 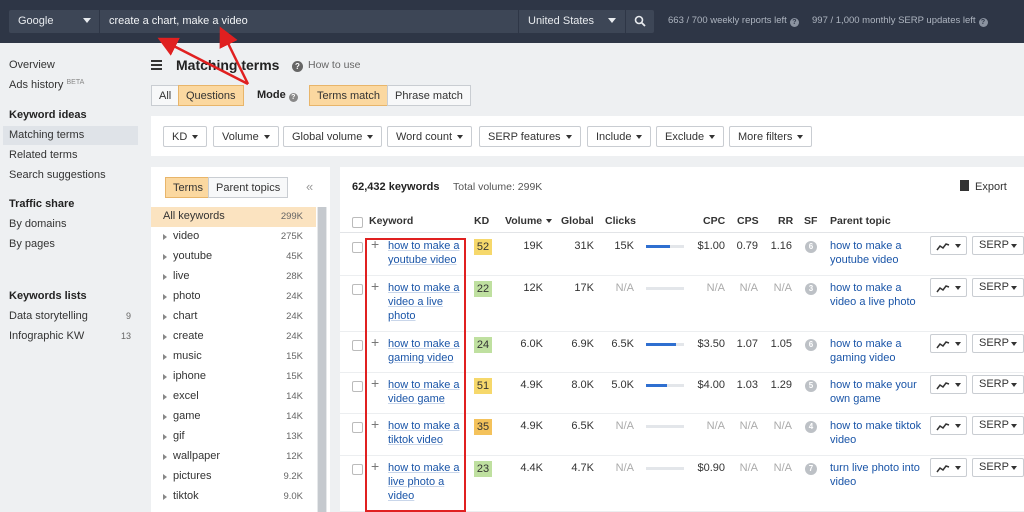 What do you see at coordinates (203, 61) in the screenshot?
I see `annotation-arrow` at bounding box center [203, 61].